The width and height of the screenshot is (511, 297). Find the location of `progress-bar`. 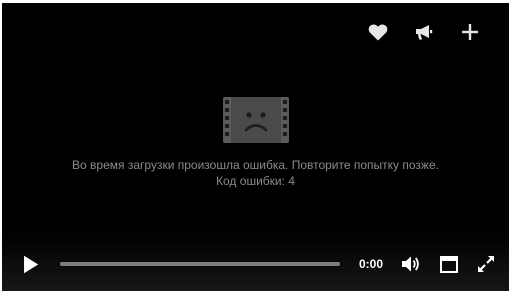

progress-bar is located at coordinates (200, 264).